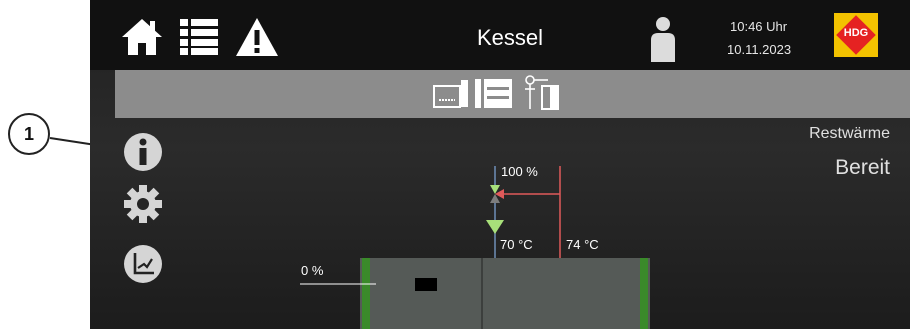 This screenshot has height=329, width=910. I want to click on callout-number: 1, so click(28, 134).